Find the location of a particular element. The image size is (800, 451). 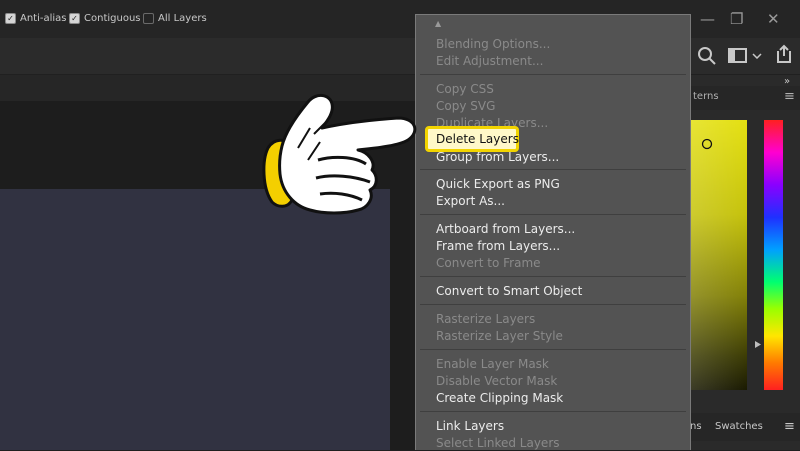

menu-item-link-layers: Link Layers is located at coordinates (470, 426).